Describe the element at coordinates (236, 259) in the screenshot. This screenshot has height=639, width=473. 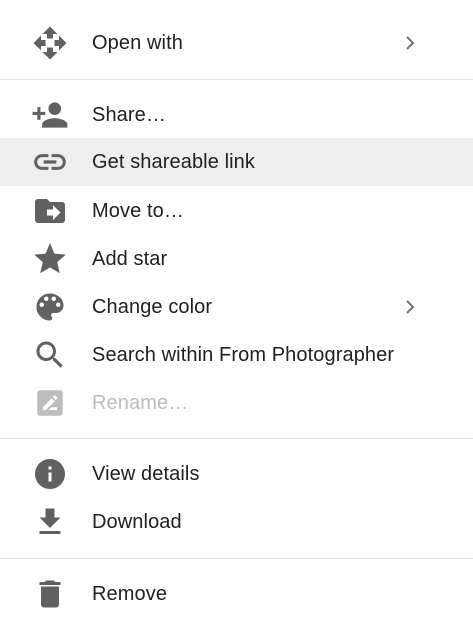
I see `menu-item-add-star: Add star` at that location.